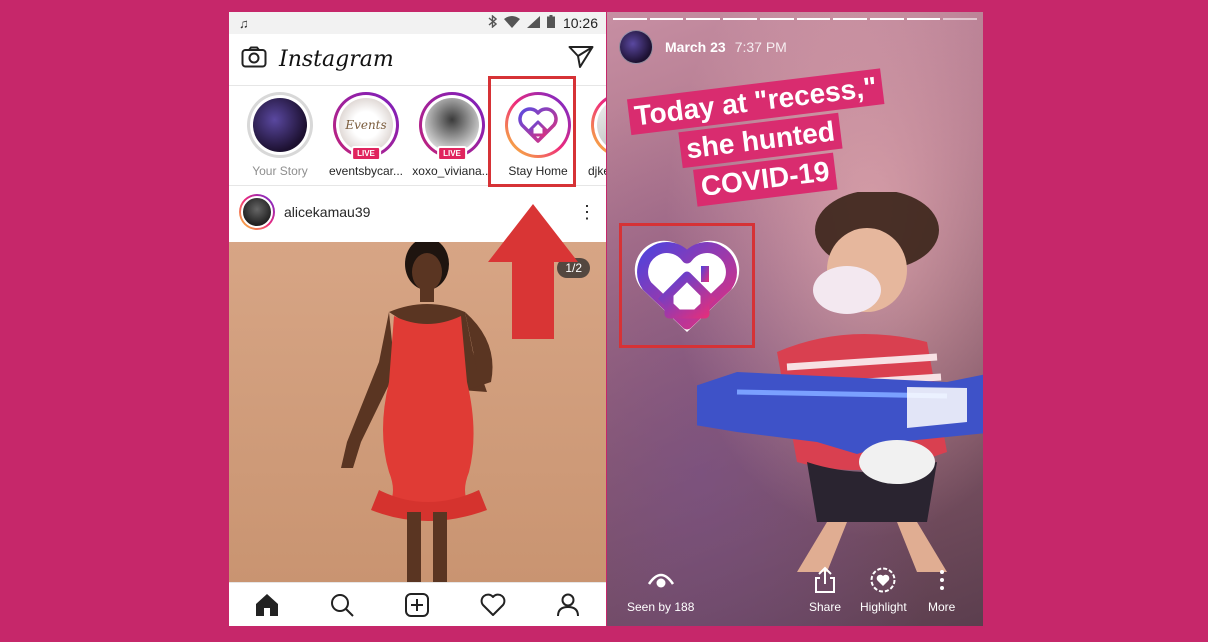 This screenshot has height=642, width=1208. What do you see at coordinates (581, 59) in the screenshot?
I see `paper-plane-icon` at bounding box center [581, 59].